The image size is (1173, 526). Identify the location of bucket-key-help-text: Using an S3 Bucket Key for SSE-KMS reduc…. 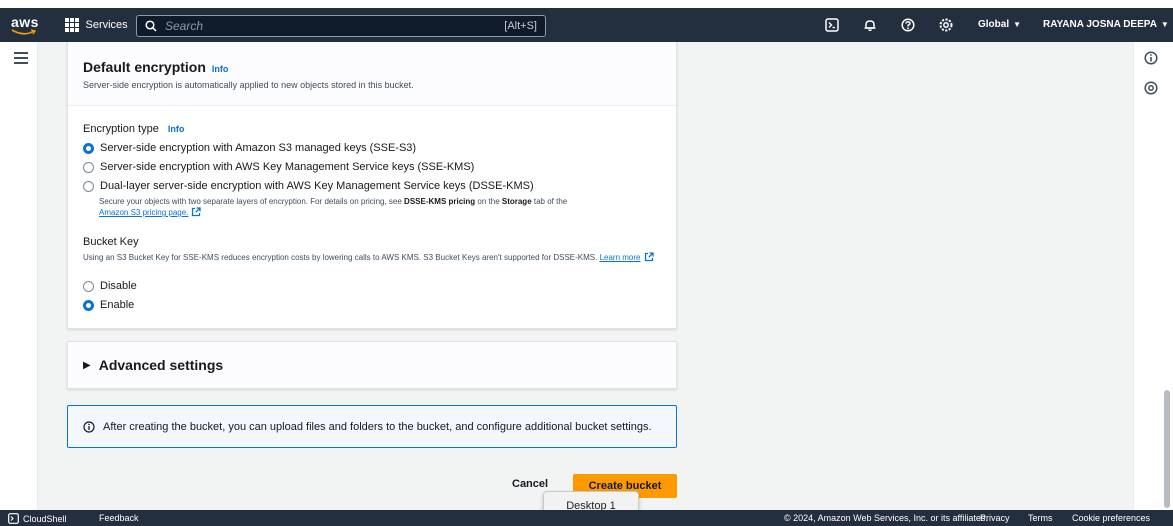
(370, 257).